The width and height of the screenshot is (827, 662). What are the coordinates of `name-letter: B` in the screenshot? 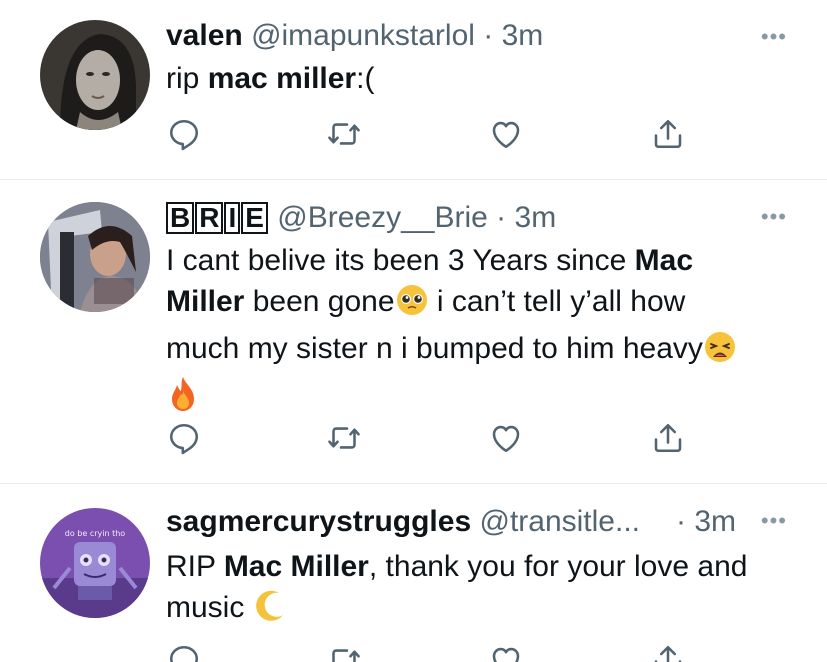 It's located at (180, 218).